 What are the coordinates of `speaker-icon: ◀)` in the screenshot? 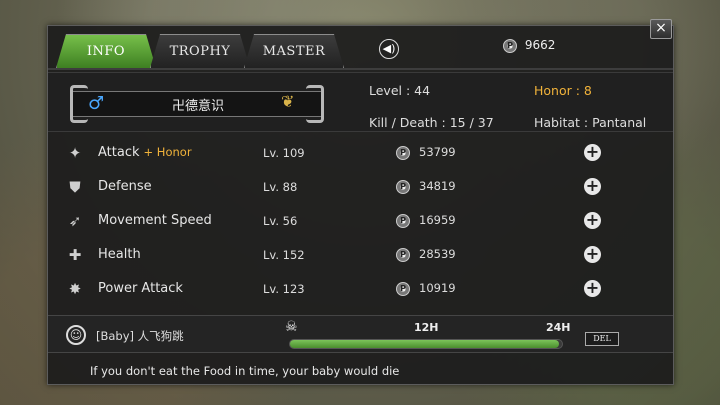 It's located at (389, 49).